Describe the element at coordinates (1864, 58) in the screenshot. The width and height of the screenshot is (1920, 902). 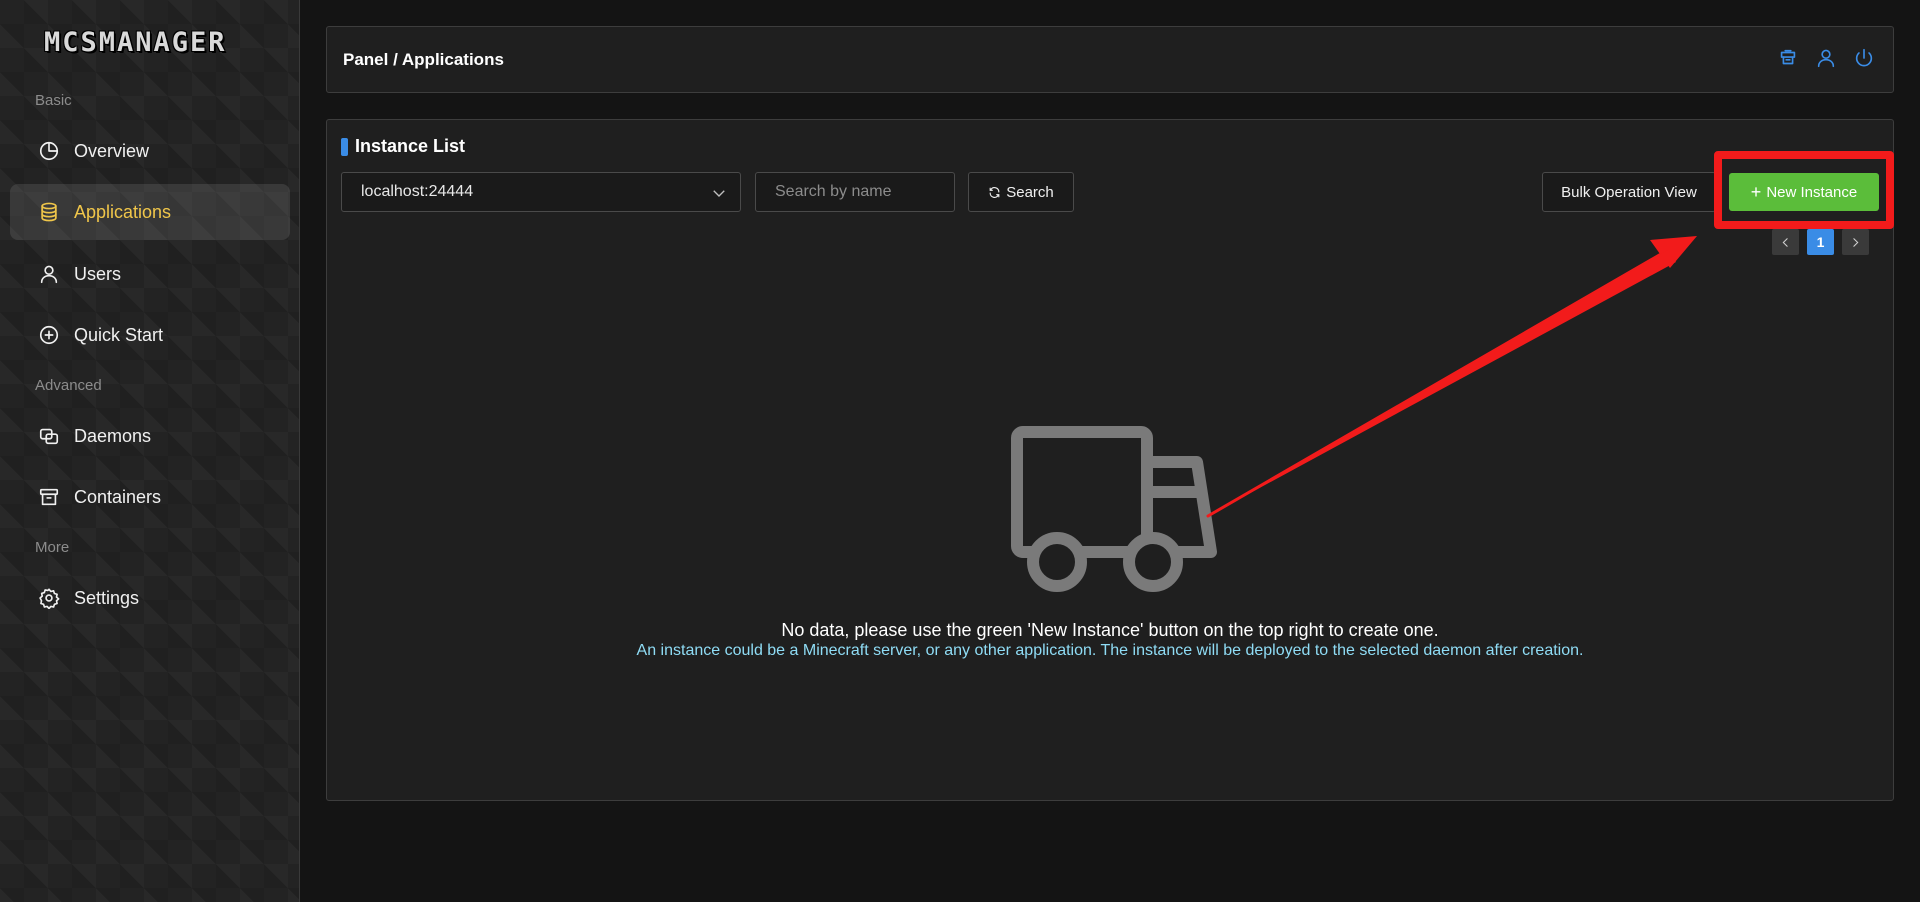
I see `power-icon` at that location.